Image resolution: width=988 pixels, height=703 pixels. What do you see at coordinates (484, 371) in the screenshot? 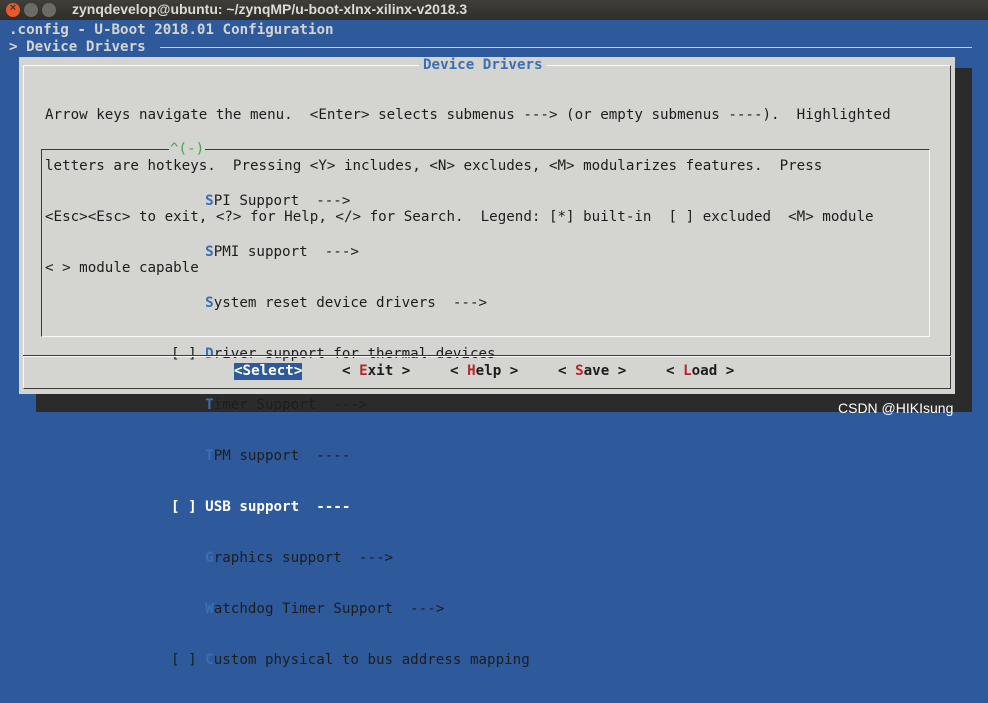
I see `help-button: < Help >` at bounding box center [484, 371].